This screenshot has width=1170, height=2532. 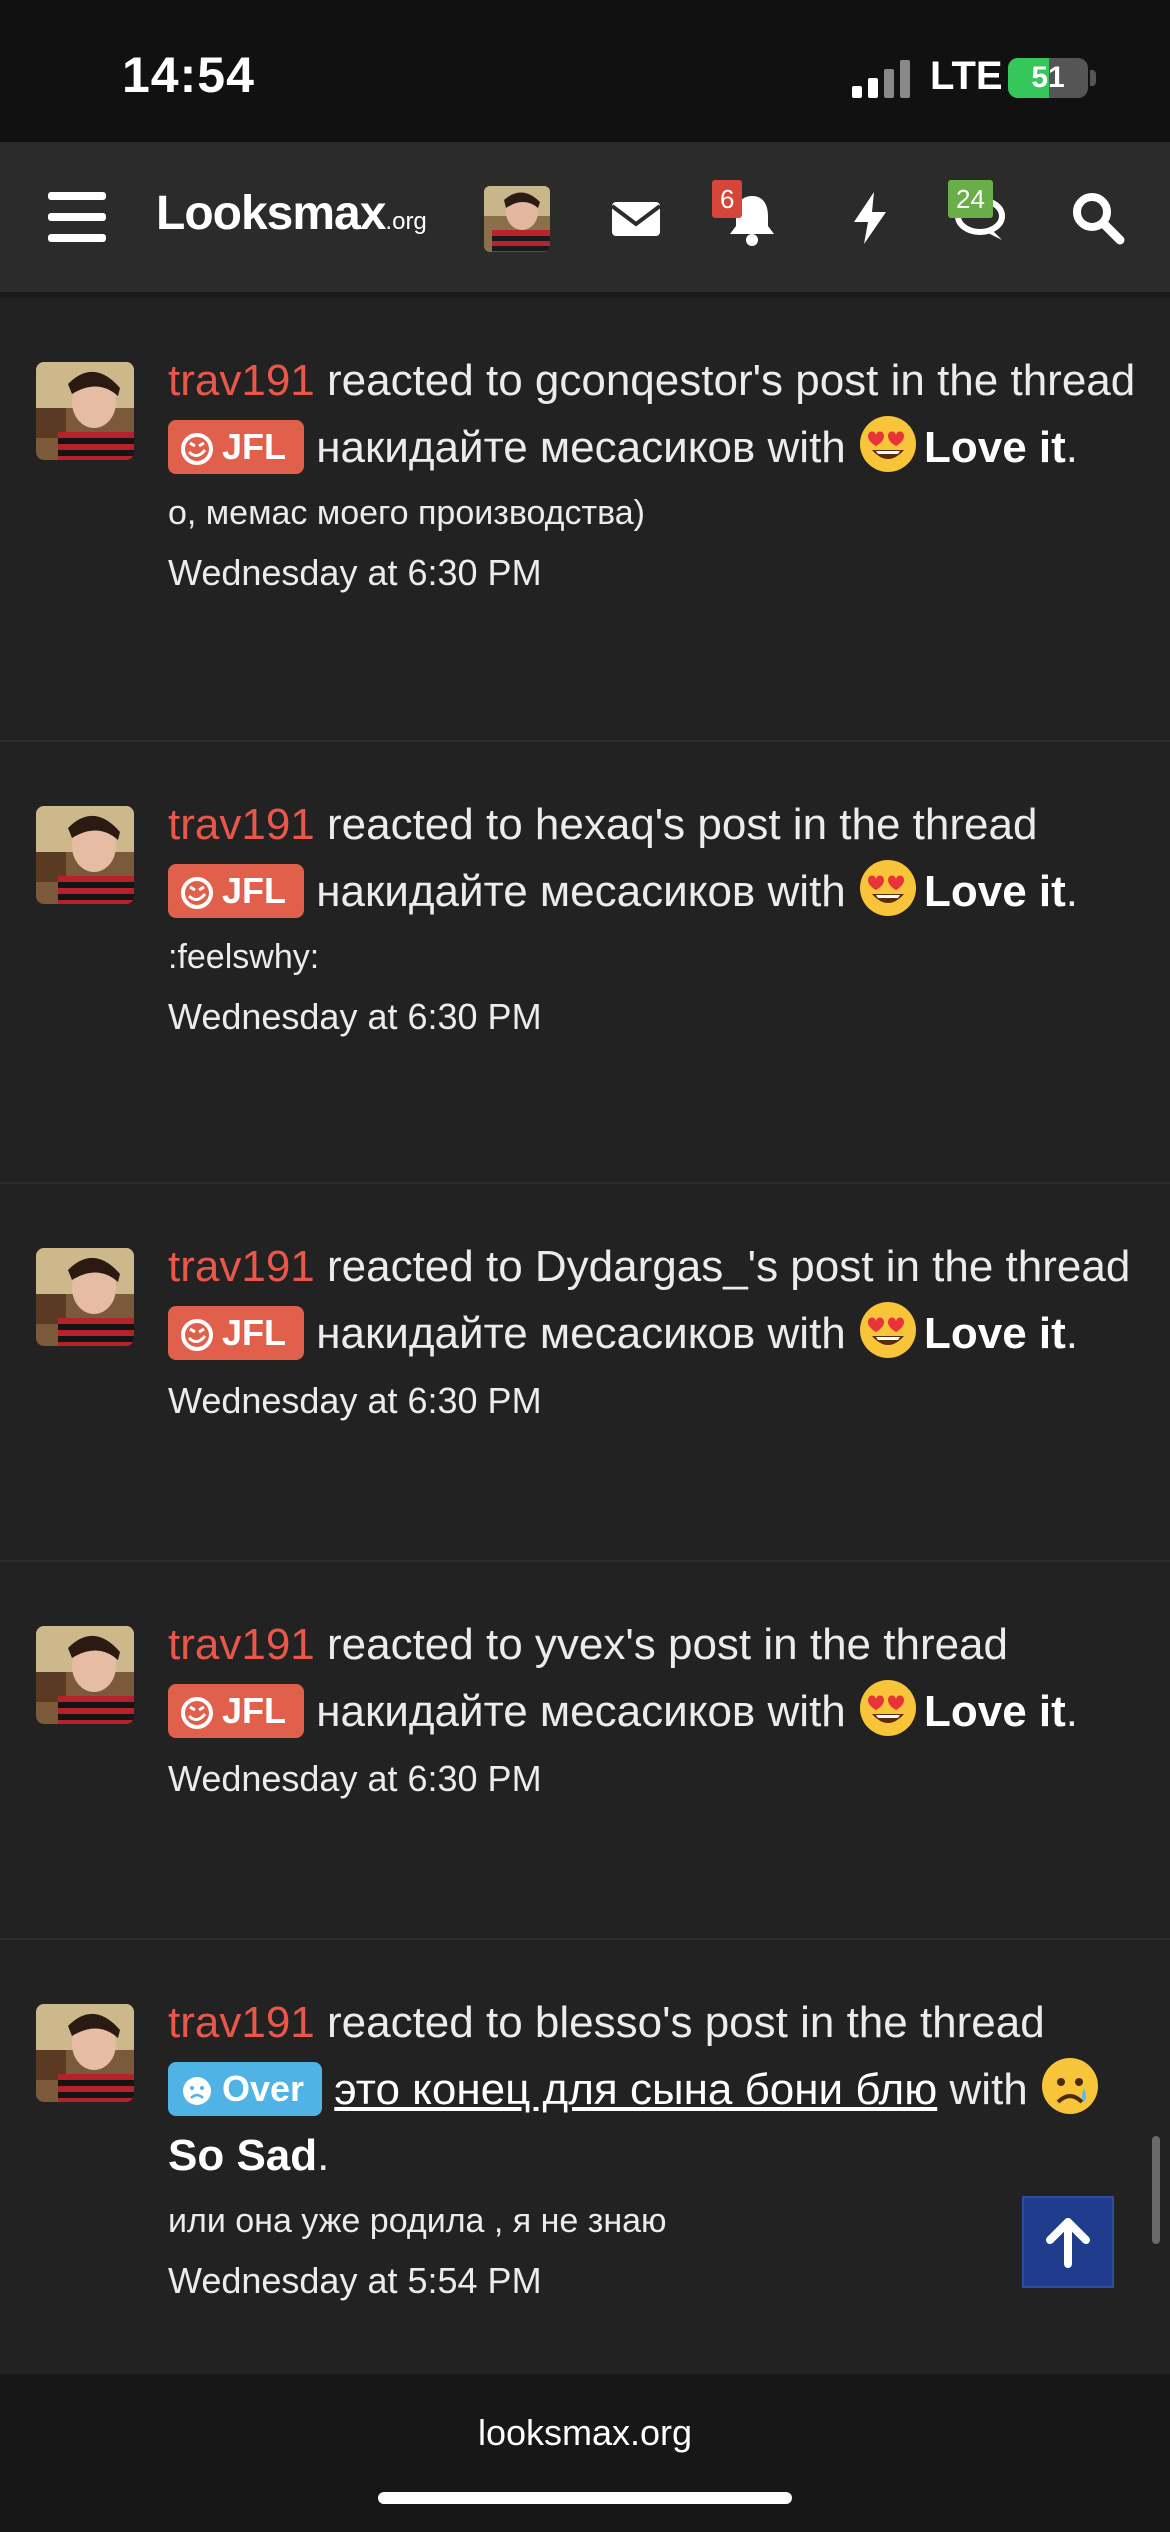 I want to click on logo-suffix: .org, so click(x=406, y=221).